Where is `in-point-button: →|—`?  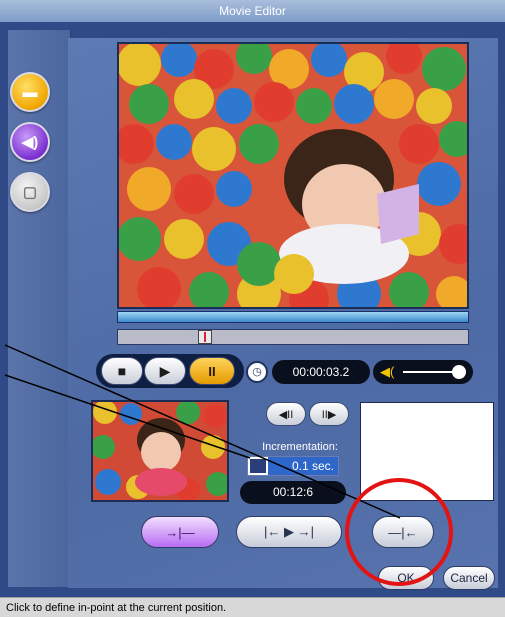 in-point-button: →|— is located at coordinates (180, 532).